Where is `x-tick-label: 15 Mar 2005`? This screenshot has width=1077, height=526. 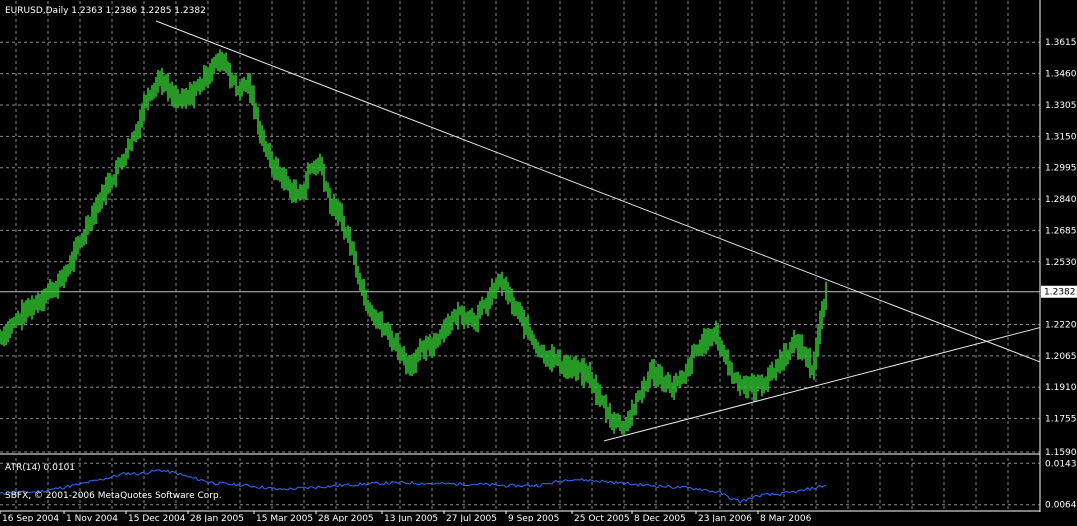
x-tick-label: 15 Mar 2005 is located at coordinates (284, 518).